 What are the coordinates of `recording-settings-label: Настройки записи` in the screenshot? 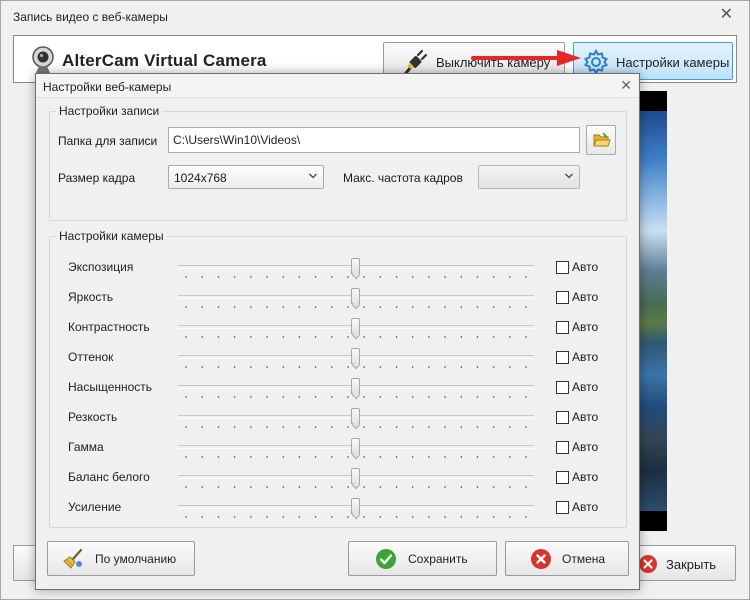 It's located at (109, 111).